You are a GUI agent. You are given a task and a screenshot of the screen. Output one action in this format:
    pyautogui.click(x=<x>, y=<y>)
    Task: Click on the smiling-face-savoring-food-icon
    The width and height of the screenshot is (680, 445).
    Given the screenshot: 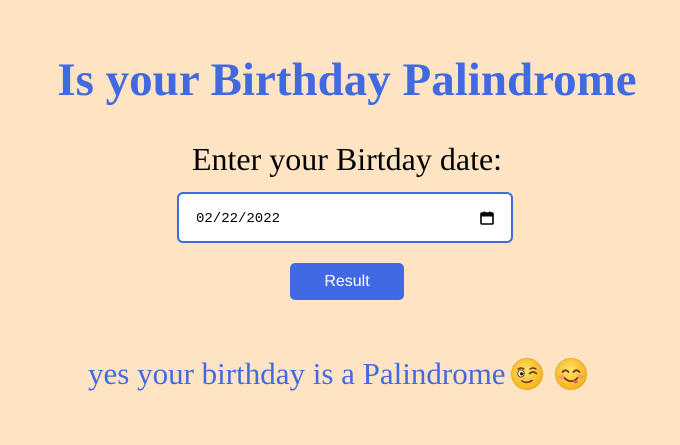 What is the action you would take?
    pyautogui.click(x=570, y=374)
    